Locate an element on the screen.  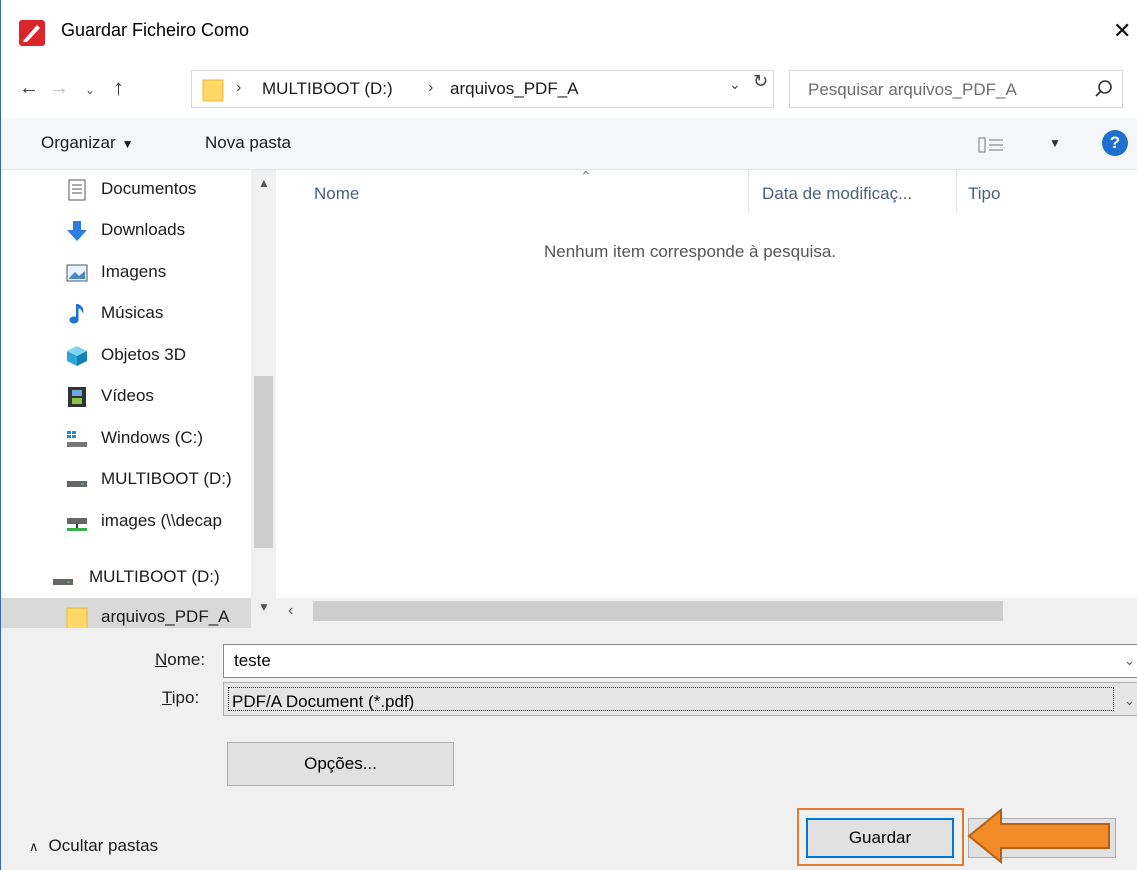
sidebar-item-windows-c: Windows (C:) is located at coordinates (126, 439).